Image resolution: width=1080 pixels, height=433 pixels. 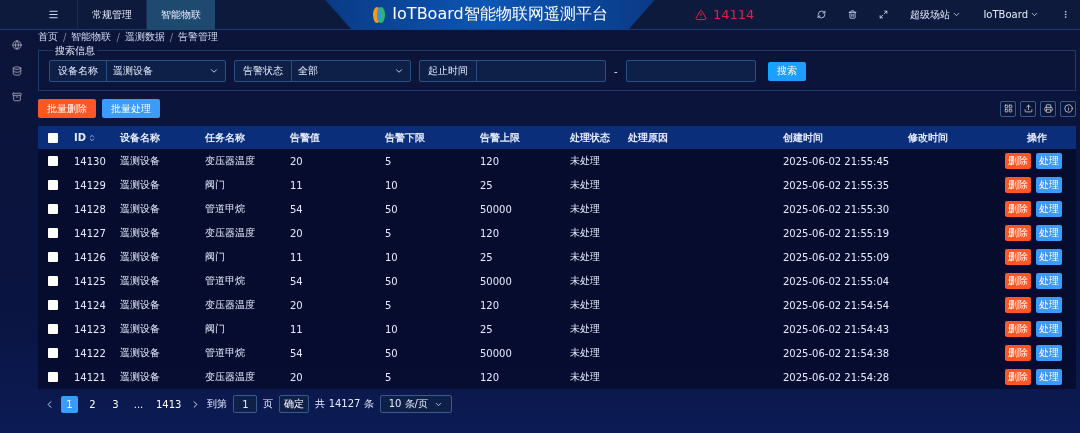 What do you see at coordinates (388, 161) in the screenshot?
I see `table-cell-text: 5` at bounding box center [388, 161].